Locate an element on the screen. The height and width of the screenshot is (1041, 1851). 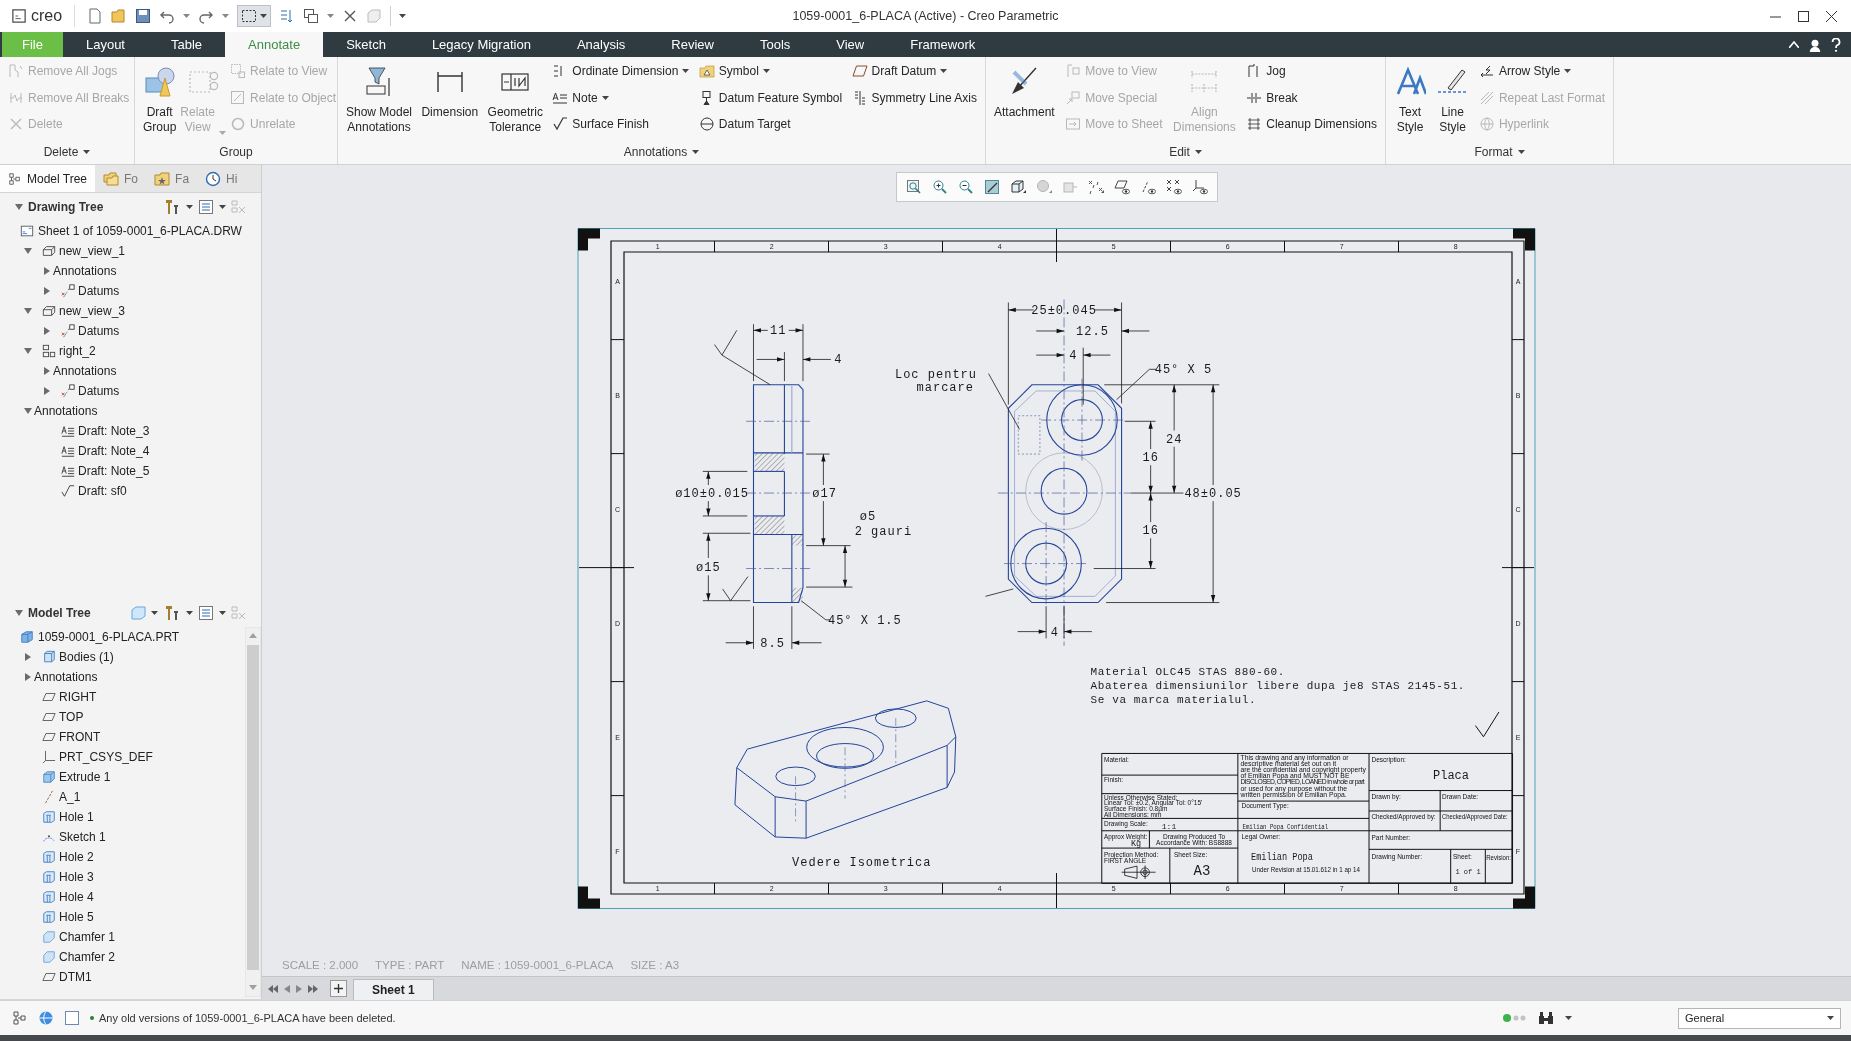
person-icon is located at coordinates (1815, 44).